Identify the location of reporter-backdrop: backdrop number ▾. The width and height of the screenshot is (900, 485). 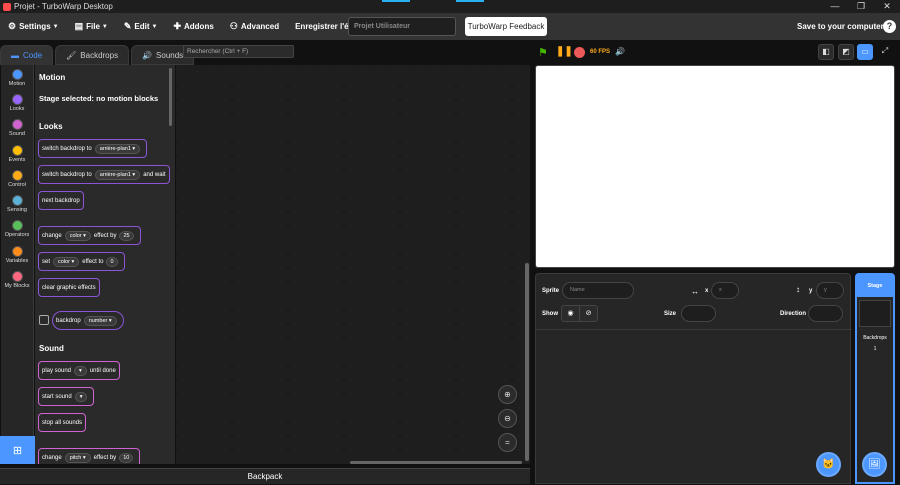
(88, 320).